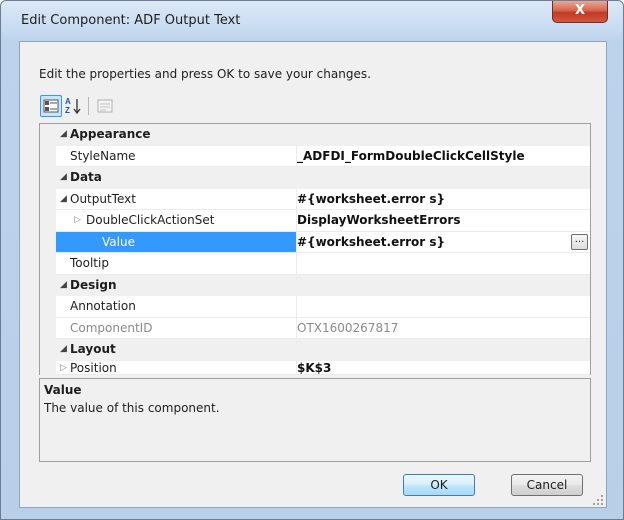 The image size is (624, 520). I want to click on property-row-componentid: ComponentID OTX1600267817, so click(315, 328).